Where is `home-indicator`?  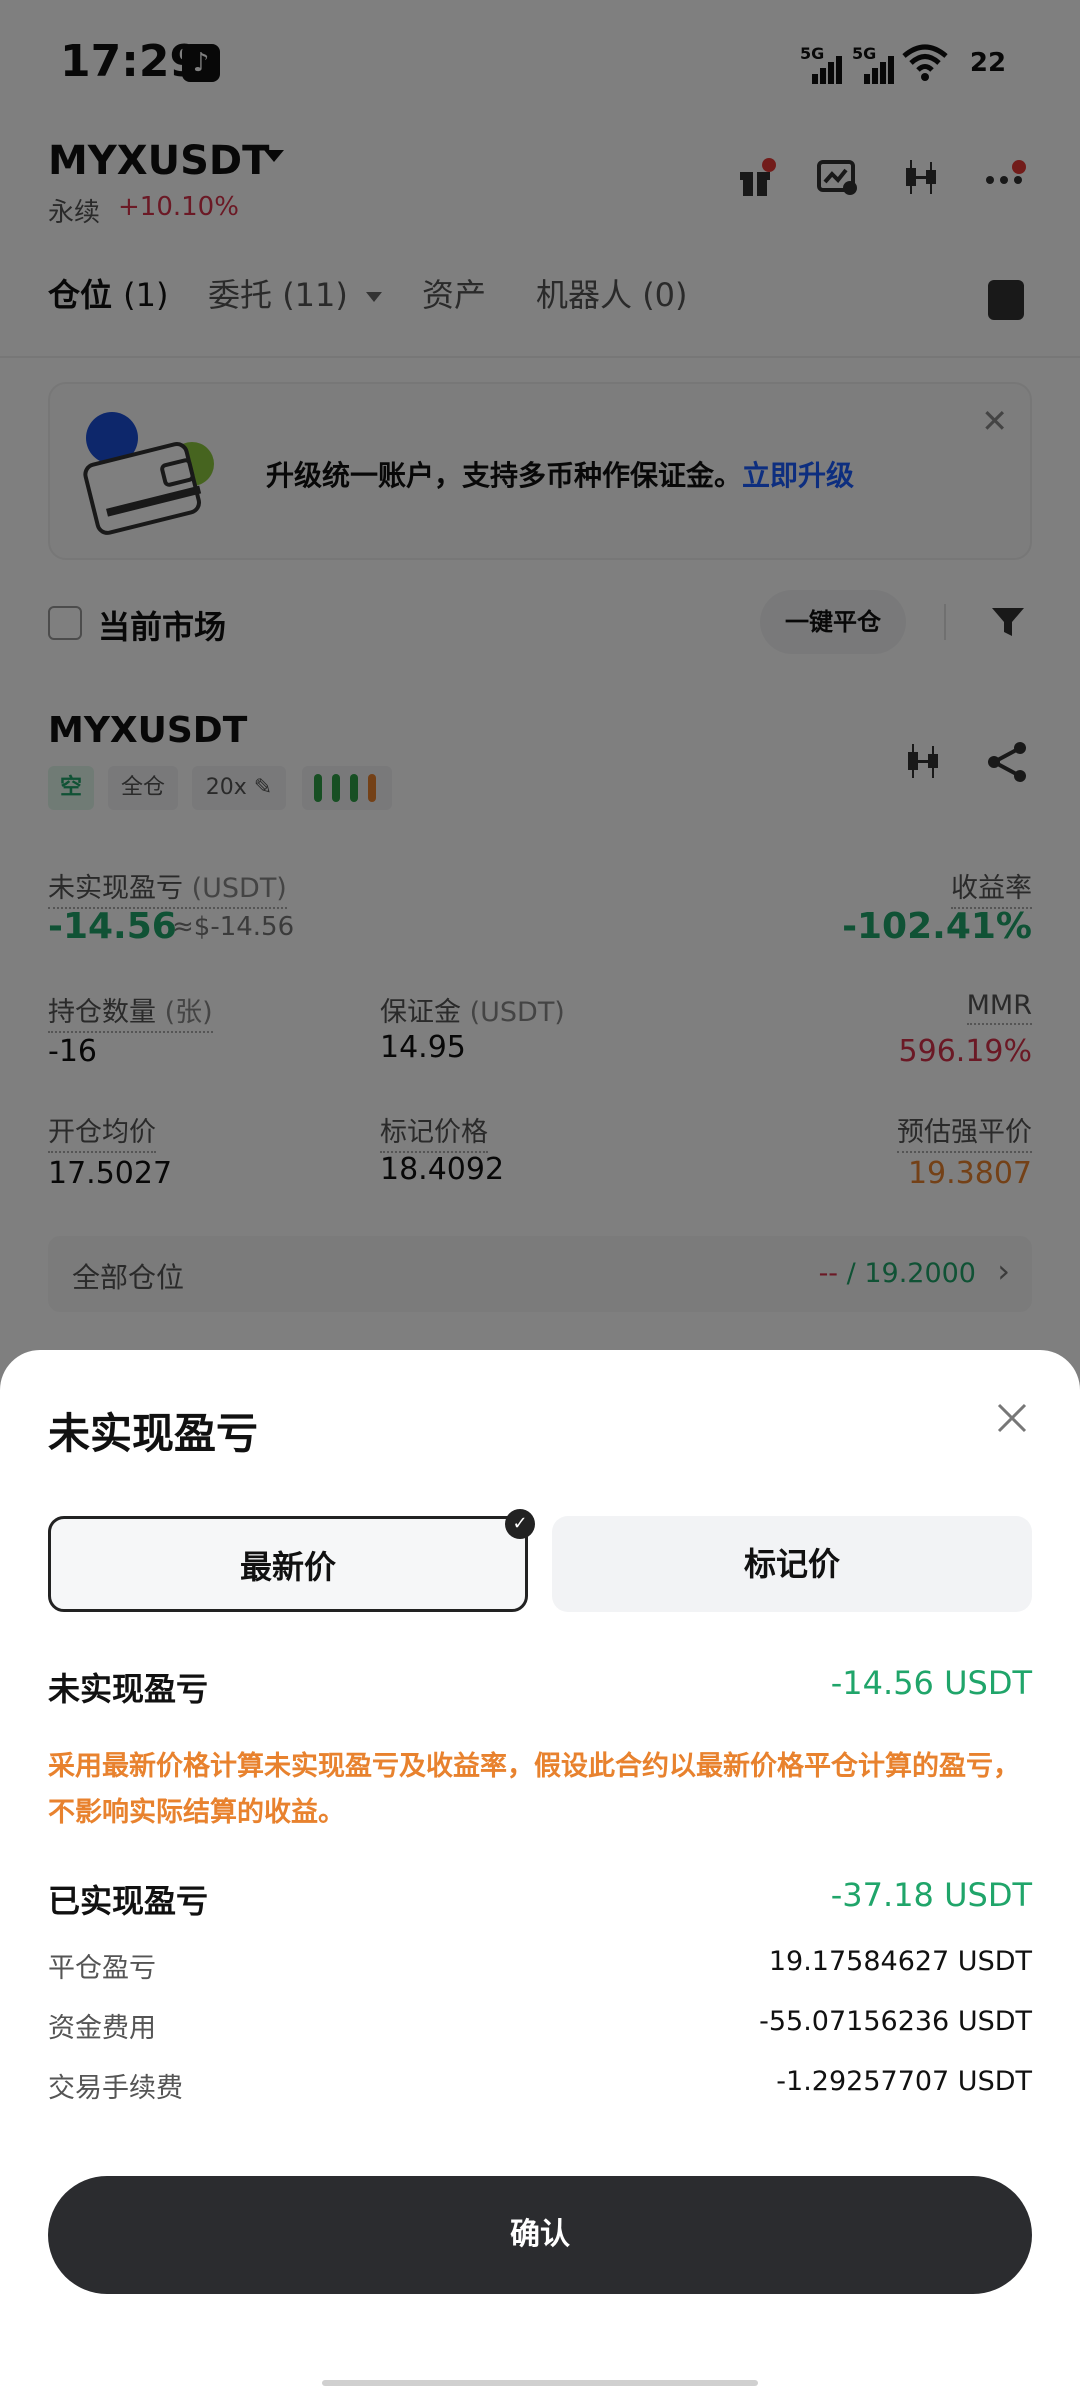 home-indicator is located at coordinates (540, 2383).